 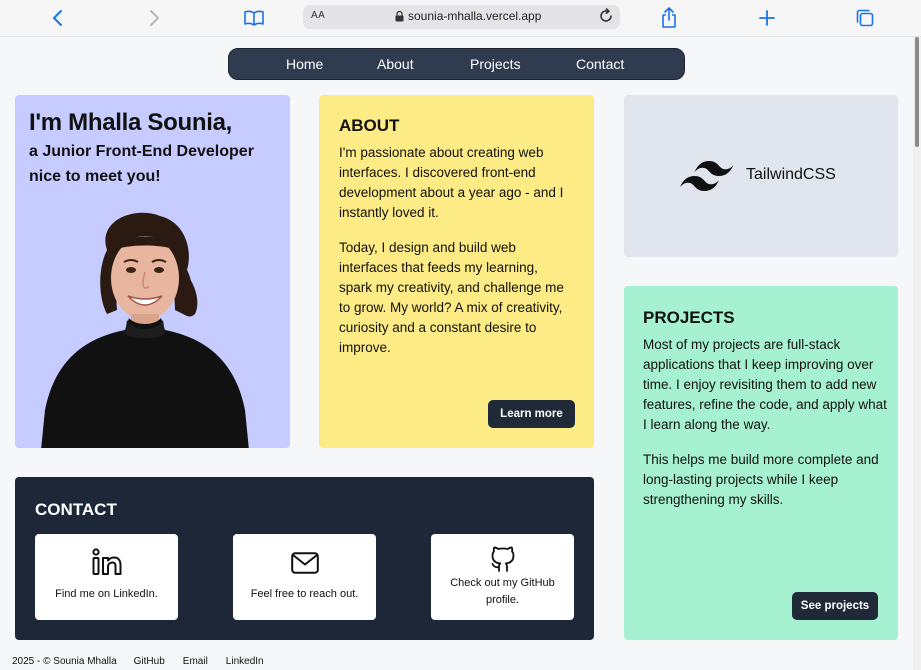 I want to click on reader-mode-label: AA, so click(x=318, y=15).